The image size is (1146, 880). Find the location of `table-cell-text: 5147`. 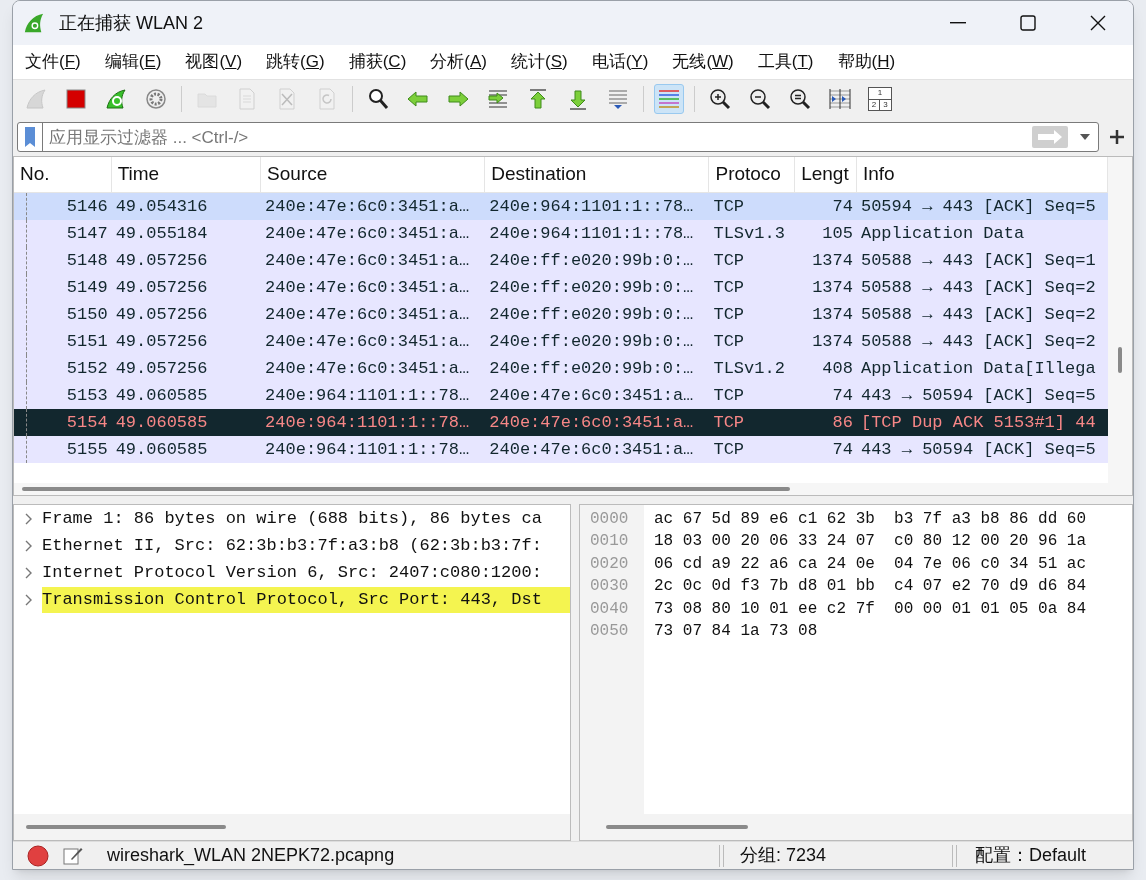

table-cell-text: 5147 is located at coordinates (87, 233).